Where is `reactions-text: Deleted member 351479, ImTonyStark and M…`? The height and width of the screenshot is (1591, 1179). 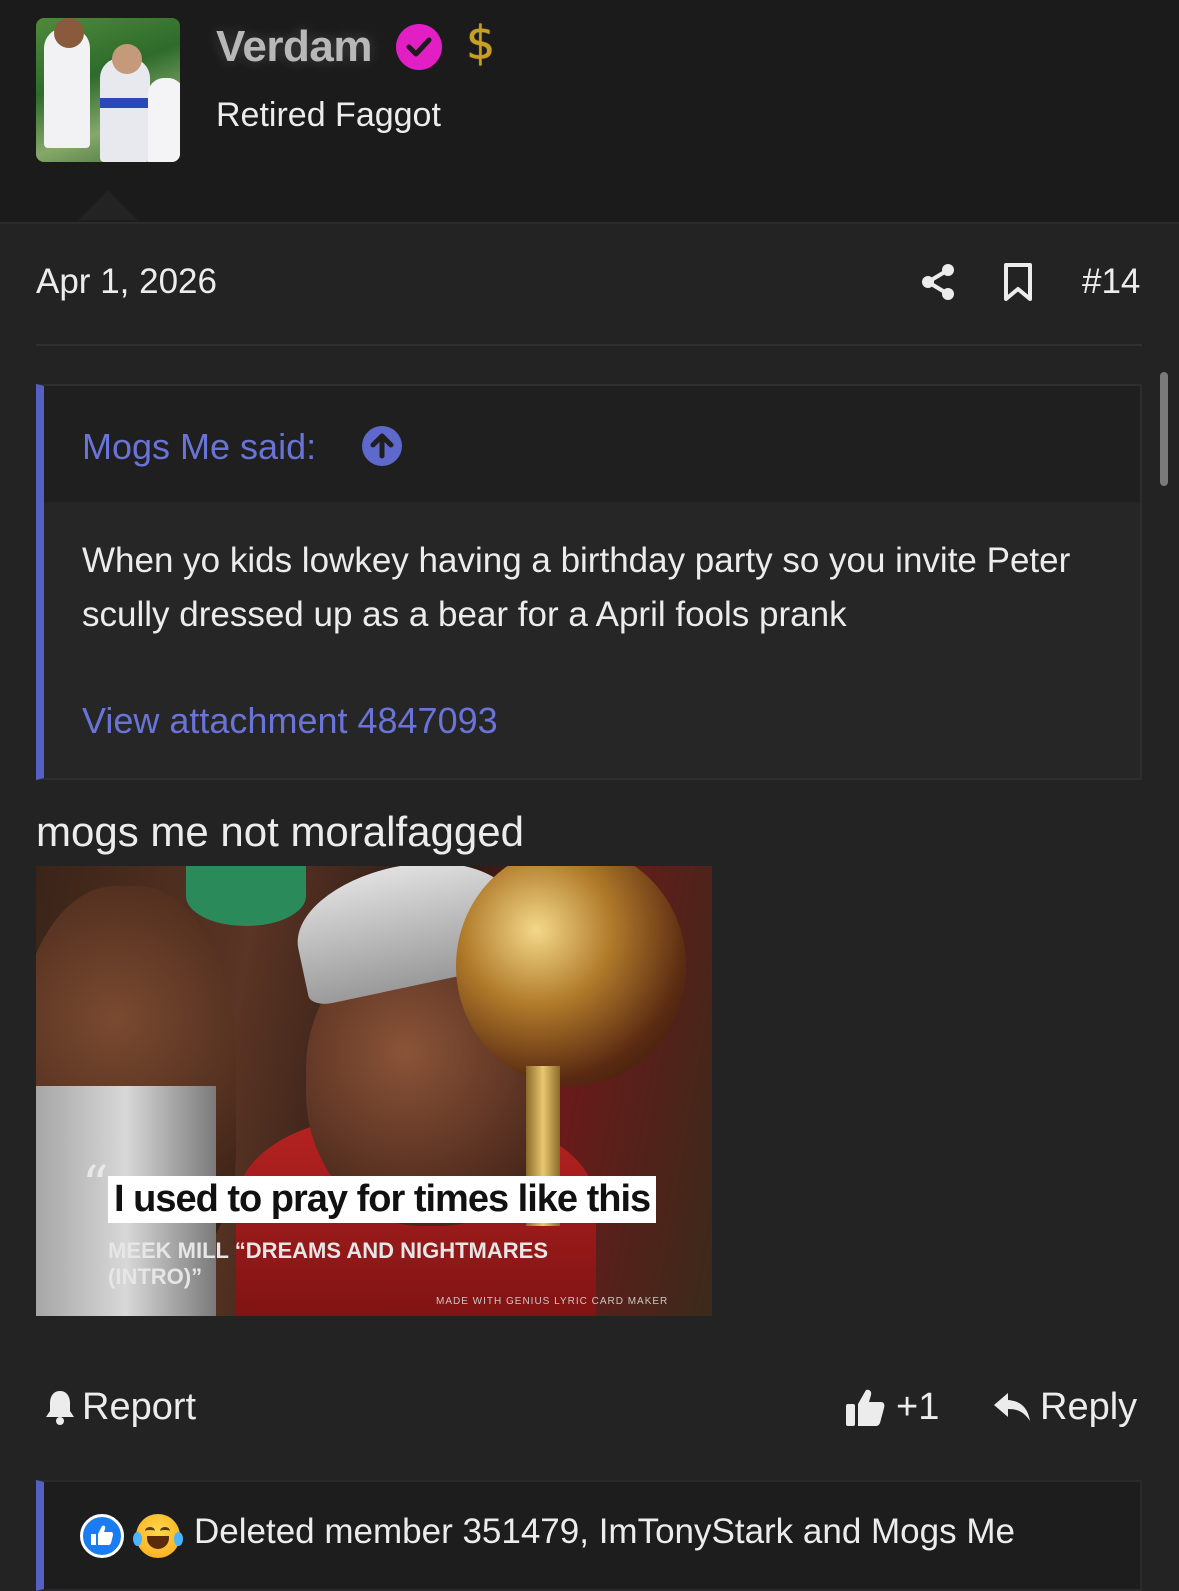
reactions-text: Deleted member 351479, ImTonyStark and M… is located at coordinates (604, 1532).